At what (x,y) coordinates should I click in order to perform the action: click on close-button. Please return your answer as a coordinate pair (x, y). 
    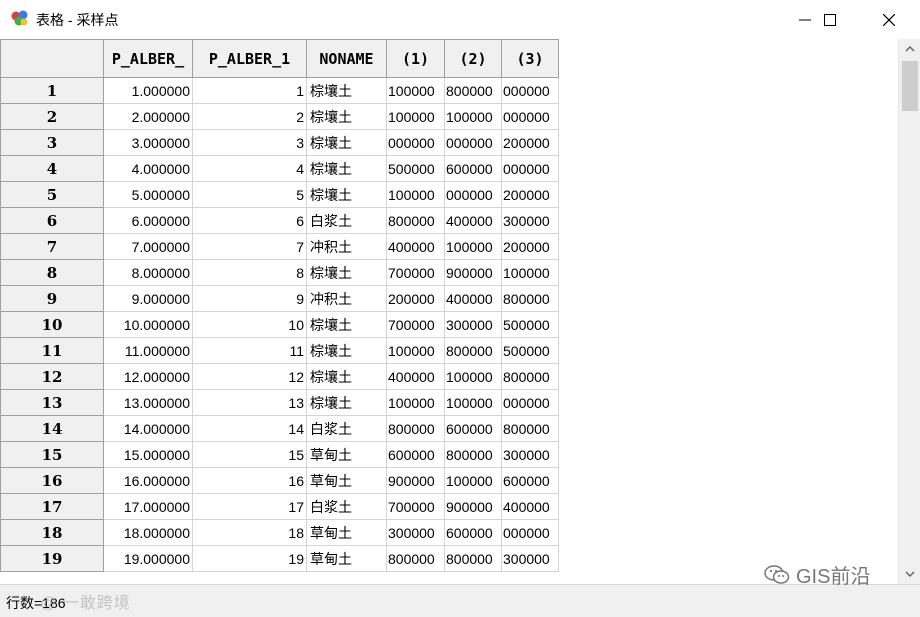
    Looking at the image, I should click on (889, 19).